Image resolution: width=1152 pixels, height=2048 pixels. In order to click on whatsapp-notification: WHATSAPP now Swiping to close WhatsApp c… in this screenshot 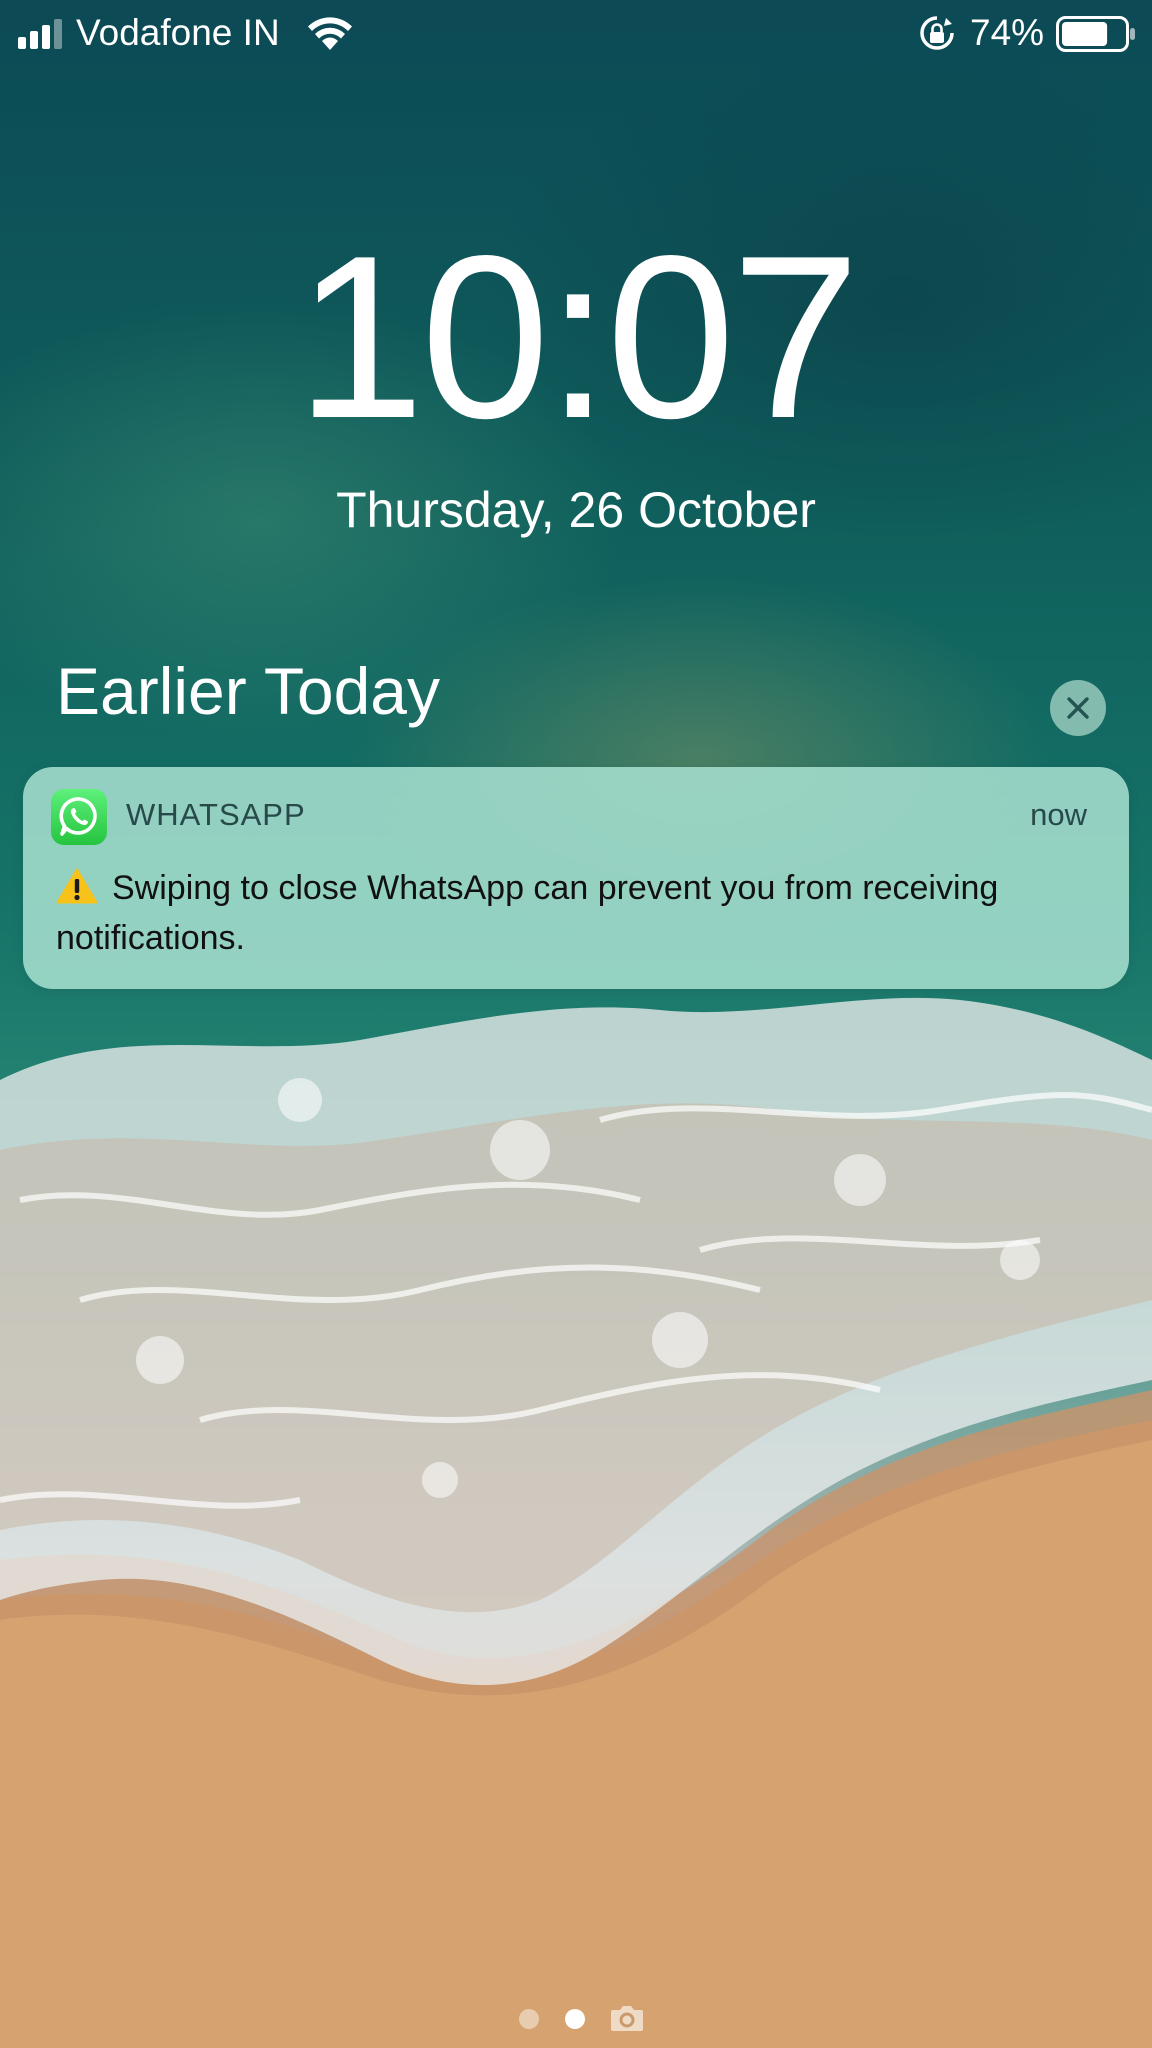, I will do `click(576, 878)`.